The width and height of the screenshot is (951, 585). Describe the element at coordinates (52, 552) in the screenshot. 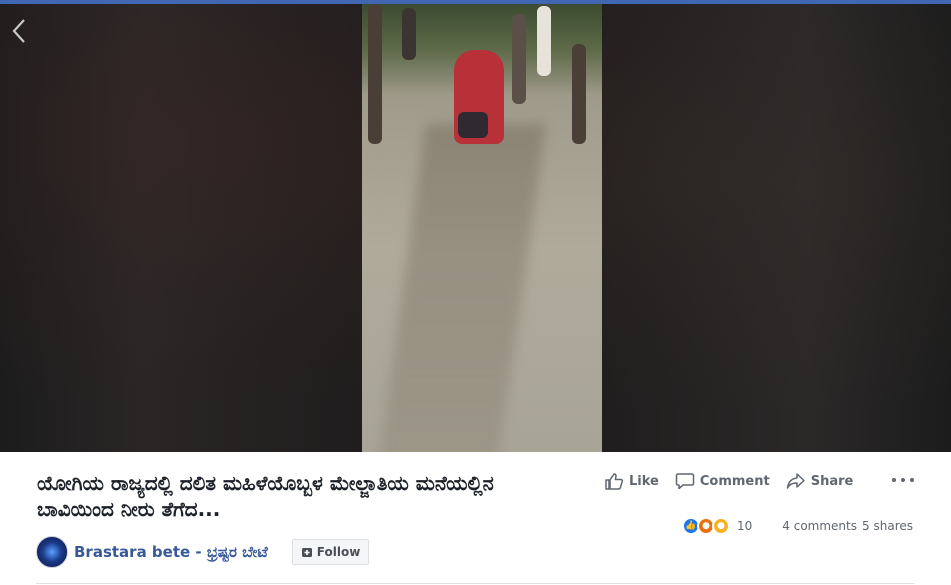

I see `avatar` at that location.